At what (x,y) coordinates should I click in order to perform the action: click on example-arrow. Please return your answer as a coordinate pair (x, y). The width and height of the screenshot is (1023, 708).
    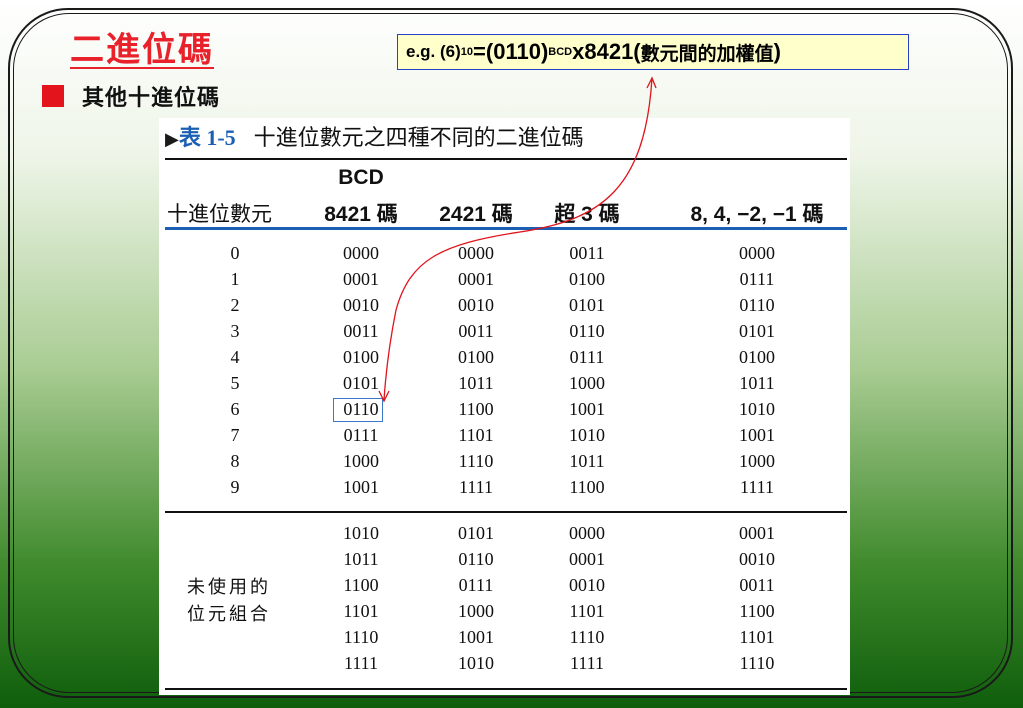
    Looking at the image, I should click on (517, 239).